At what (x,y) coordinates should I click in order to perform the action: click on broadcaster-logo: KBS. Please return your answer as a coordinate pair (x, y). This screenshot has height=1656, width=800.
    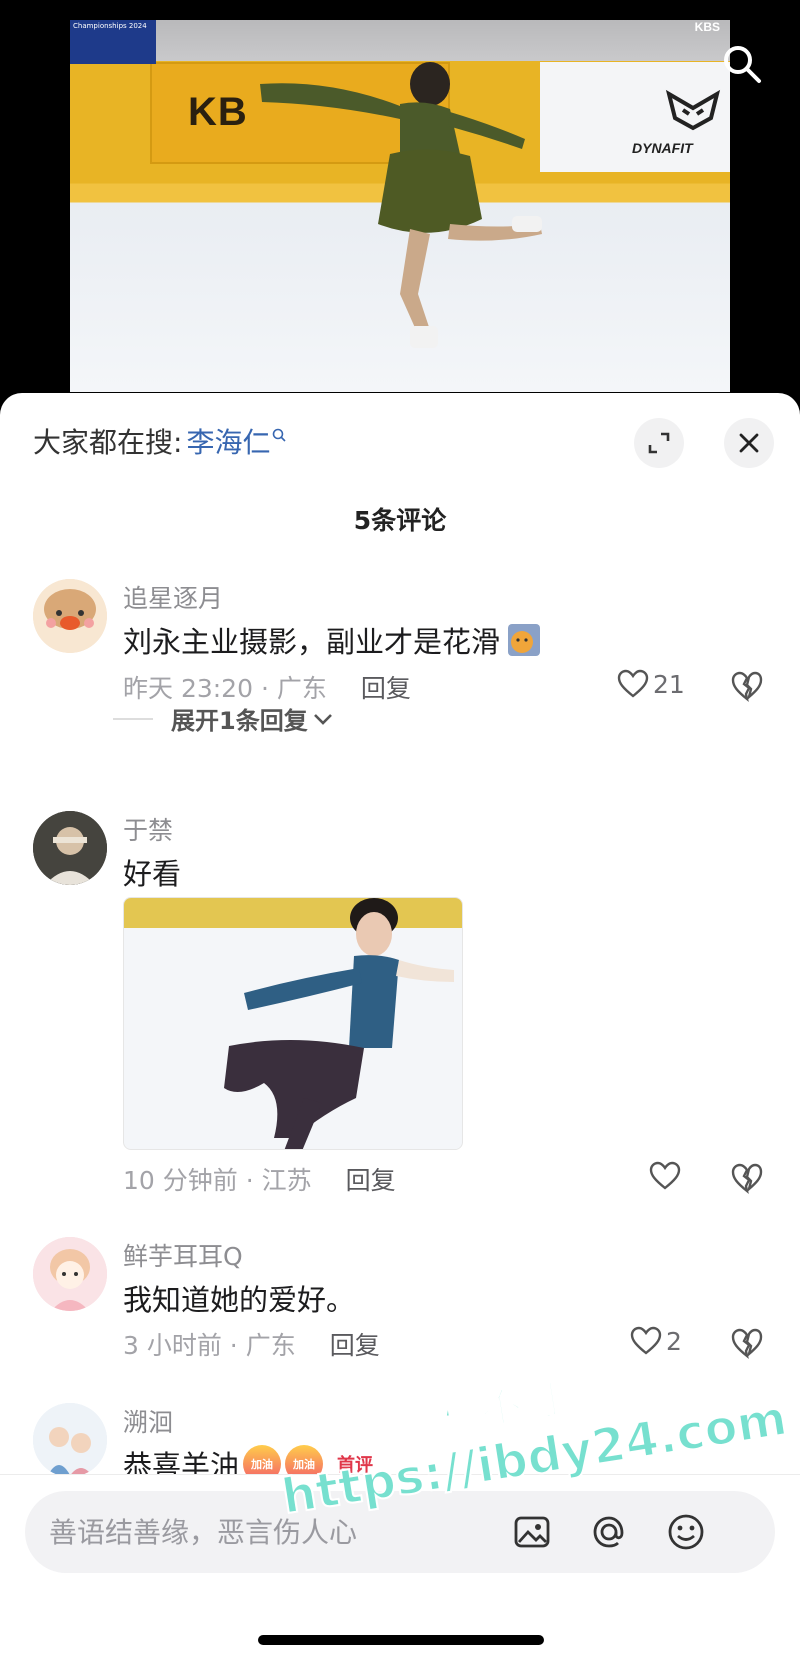
    Looking at the image, I should click on (707, 27).